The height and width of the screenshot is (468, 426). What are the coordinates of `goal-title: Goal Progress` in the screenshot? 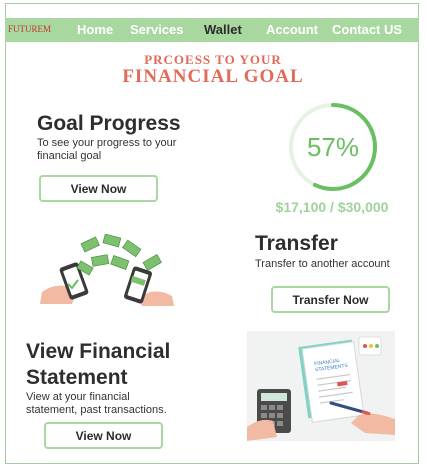 It's located at (109, 123).